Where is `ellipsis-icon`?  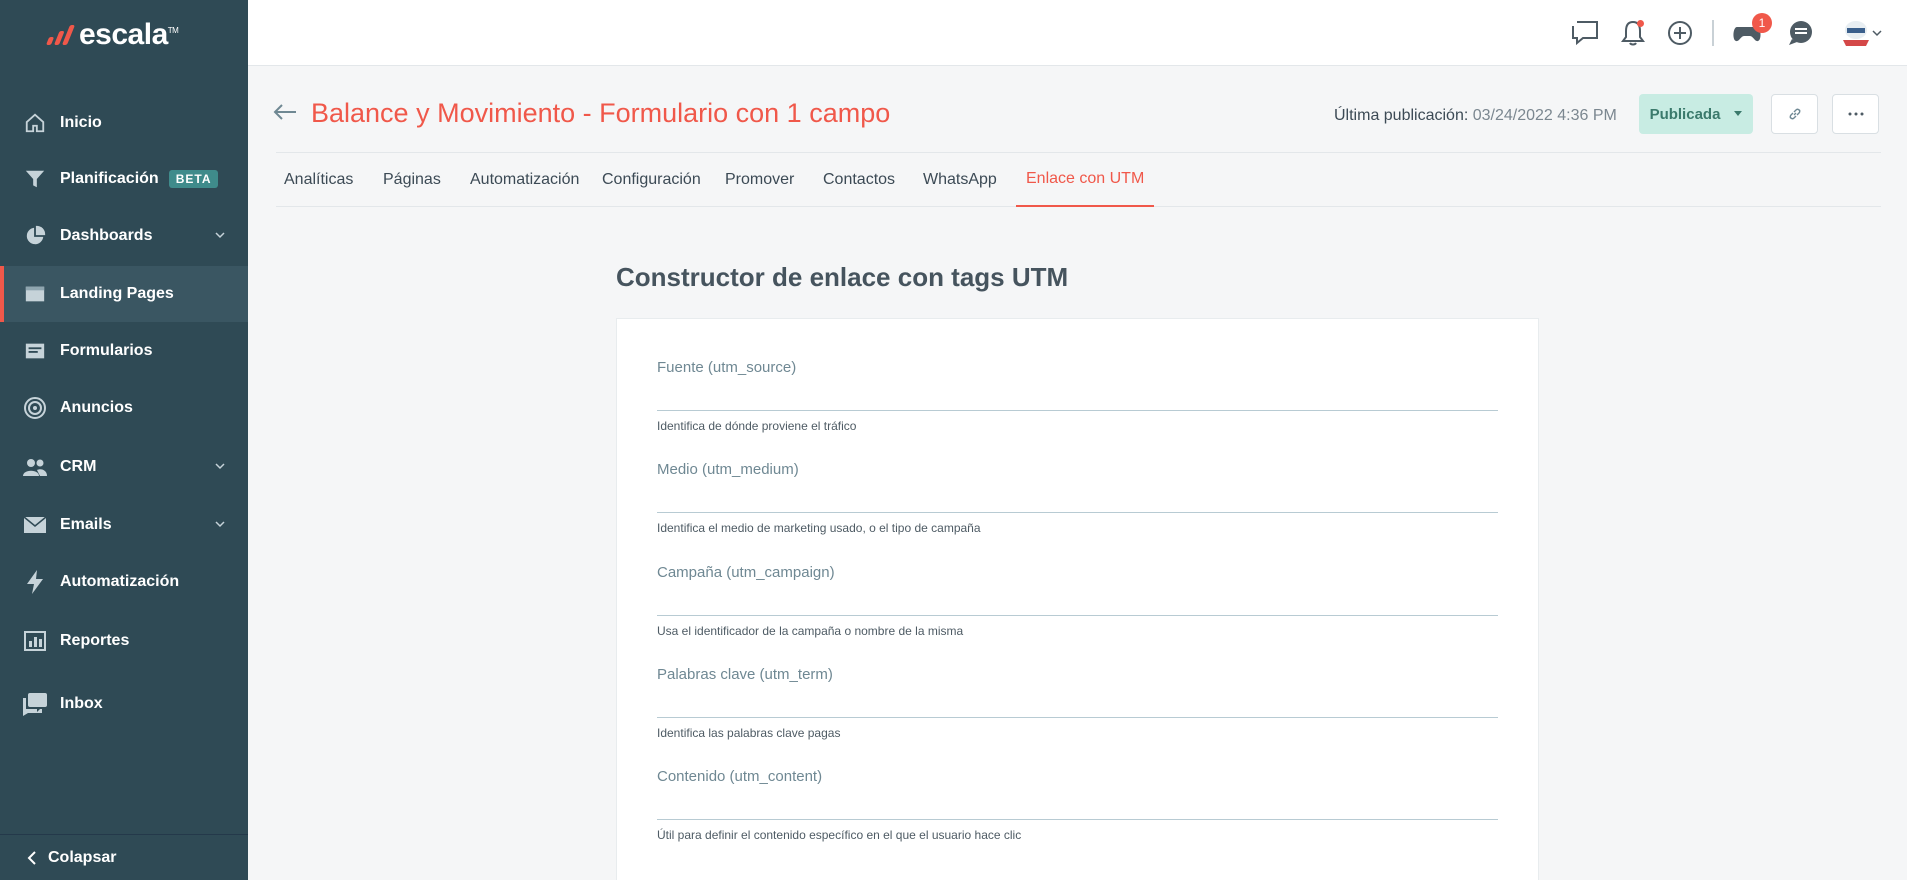
ellipsis-icon is located at coordinates (1855, 114).